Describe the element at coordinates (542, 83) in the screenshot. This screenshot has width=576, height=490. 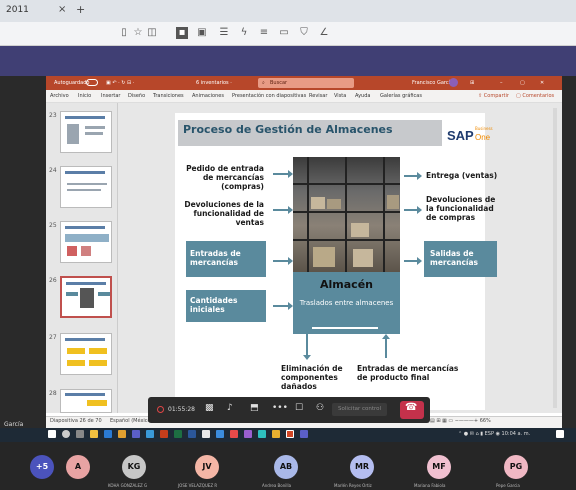
I see `close-window-icon: ✕` at that location.